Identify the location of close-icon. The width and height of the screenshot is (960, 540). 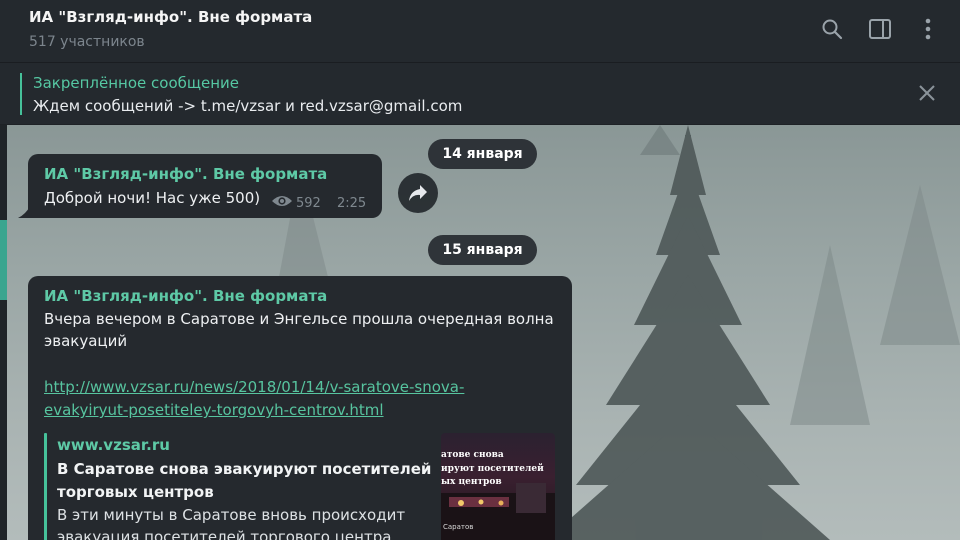
(927, 93).